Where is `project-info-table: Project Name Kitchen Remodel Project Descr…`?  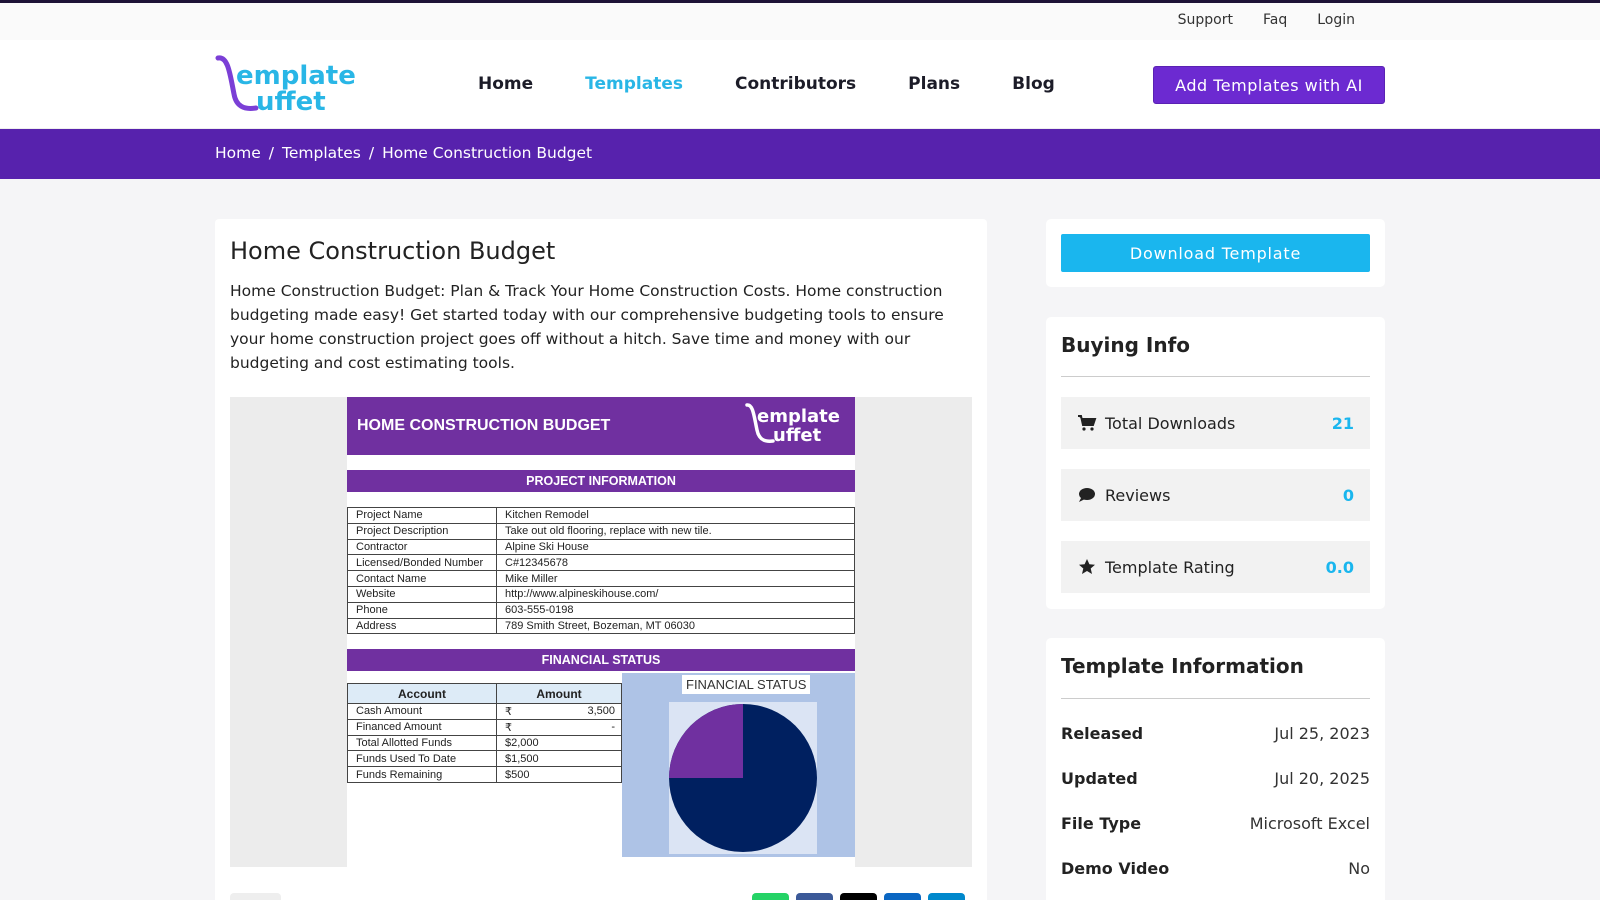 project-info-table: Project Name Kitchen Remodel Project Descr… is located at coordinates (601, 571).